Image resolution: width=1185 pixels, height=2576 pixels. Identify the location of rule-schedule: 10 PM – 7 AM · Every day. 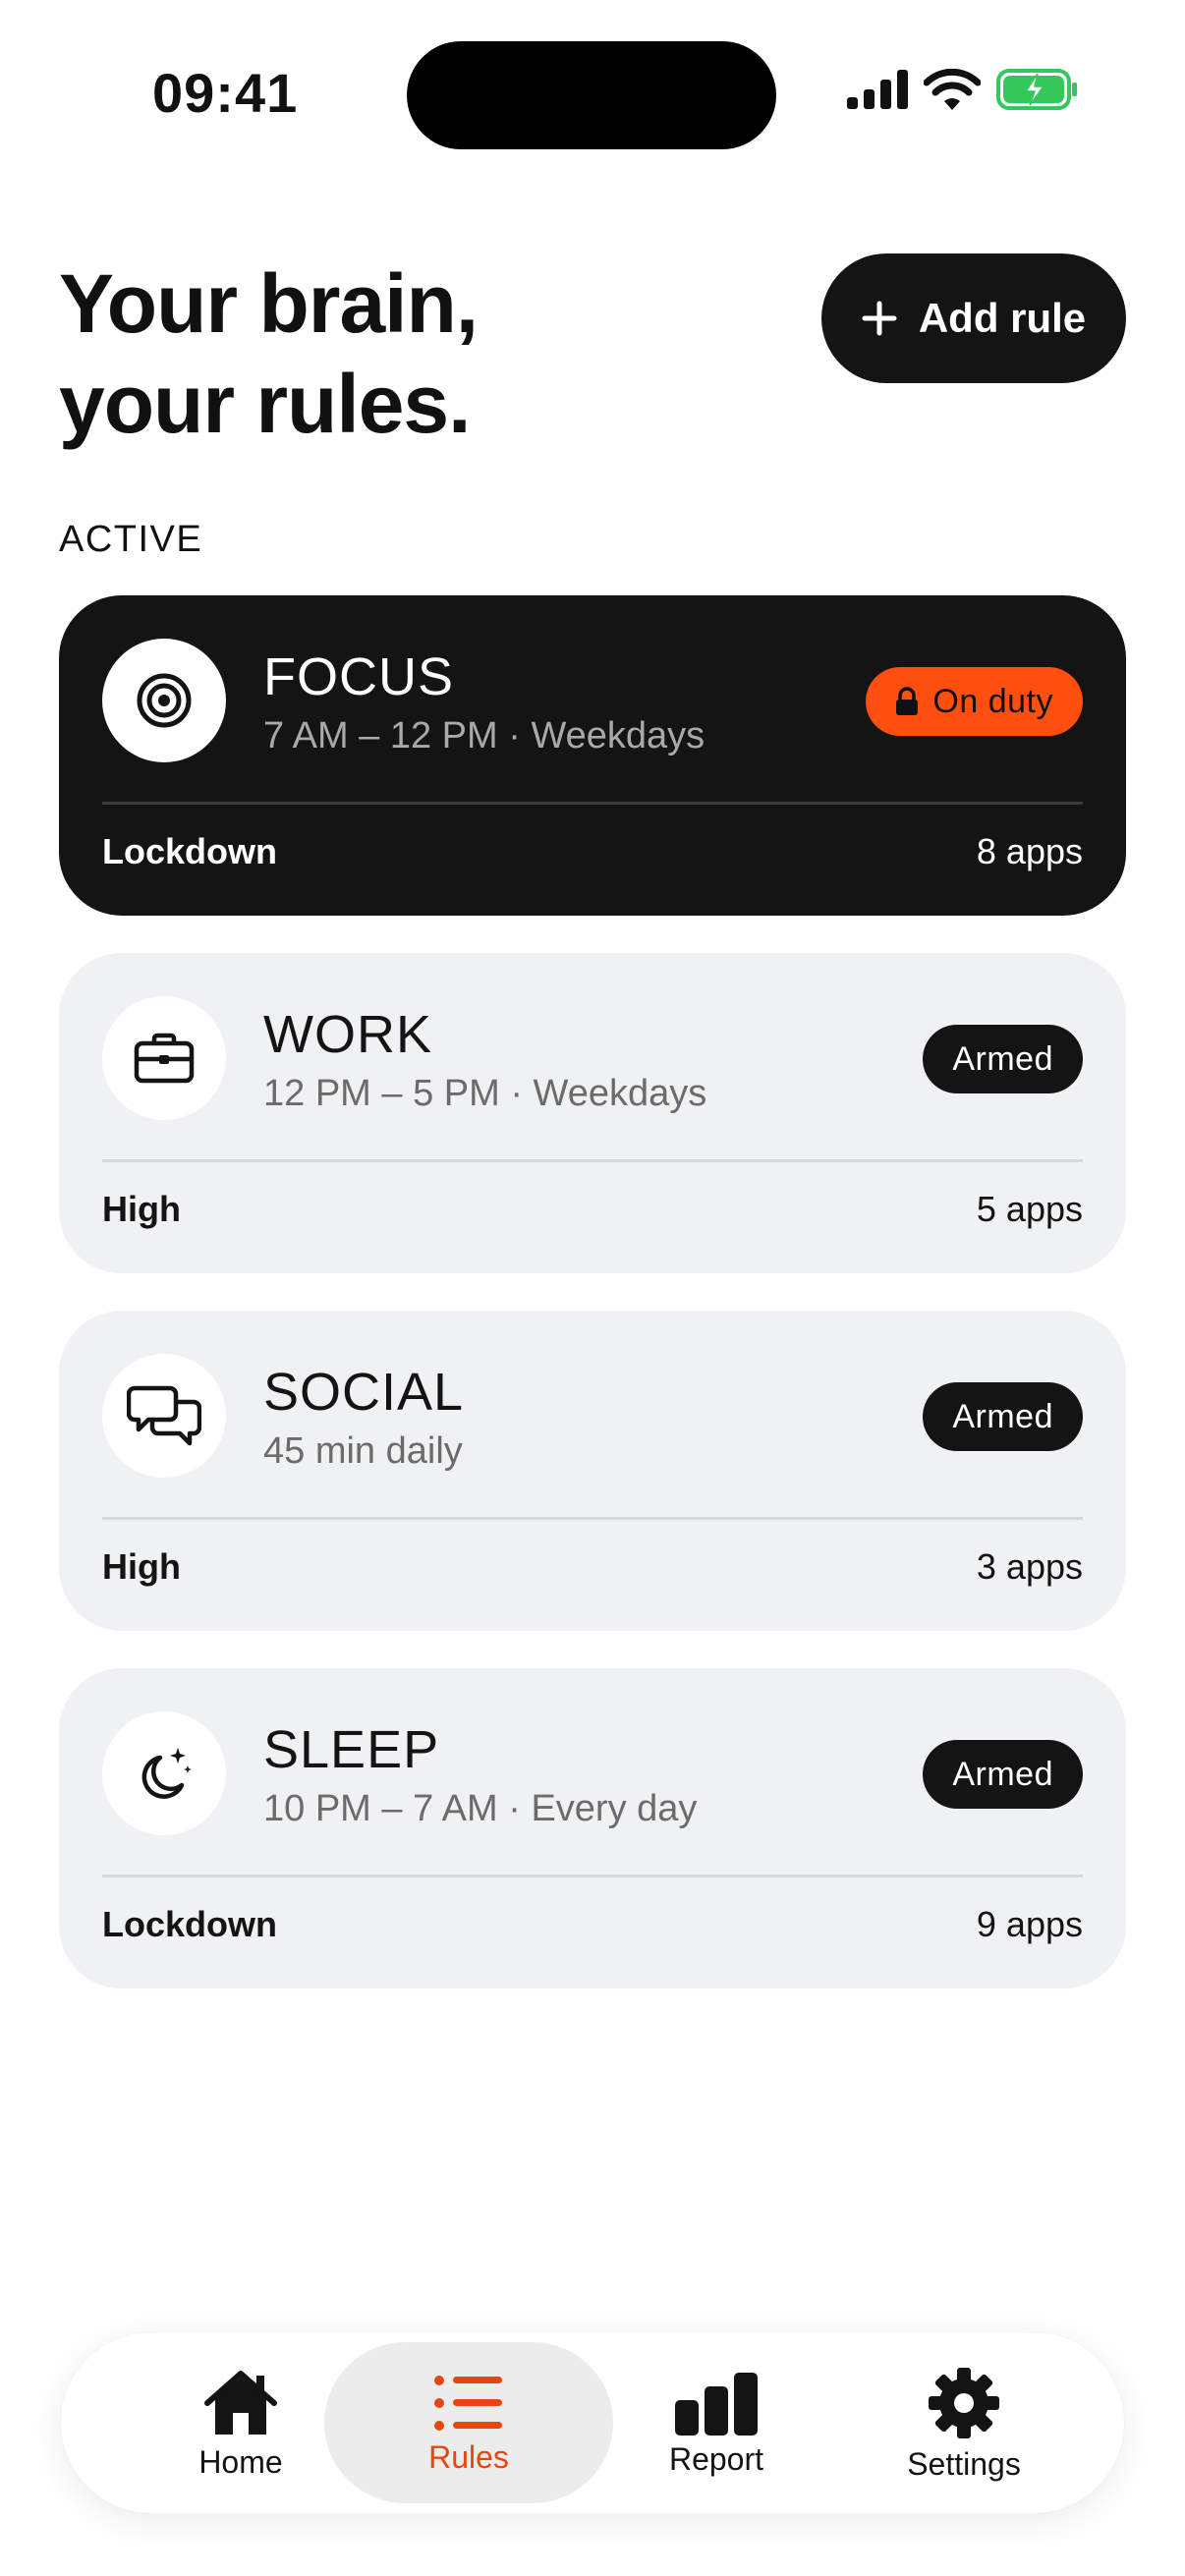
(481, 1808).